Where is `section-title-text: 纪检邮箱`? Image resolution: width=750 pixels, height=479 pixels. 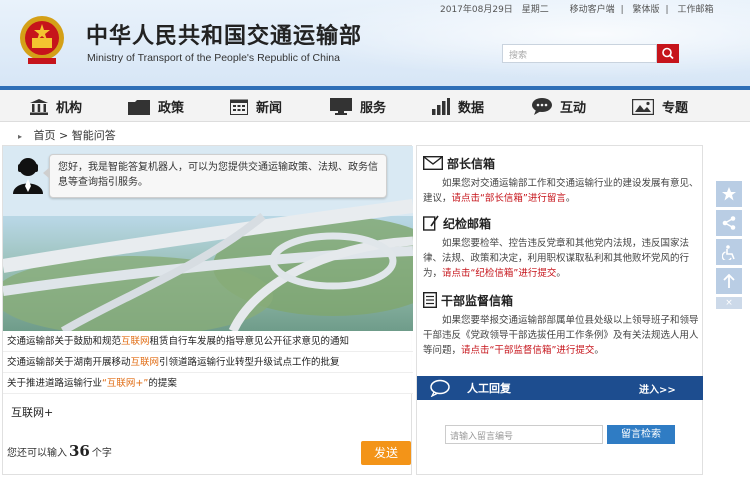 section-title-text: 纪检邮箱 is located at coordinates (467, 223).